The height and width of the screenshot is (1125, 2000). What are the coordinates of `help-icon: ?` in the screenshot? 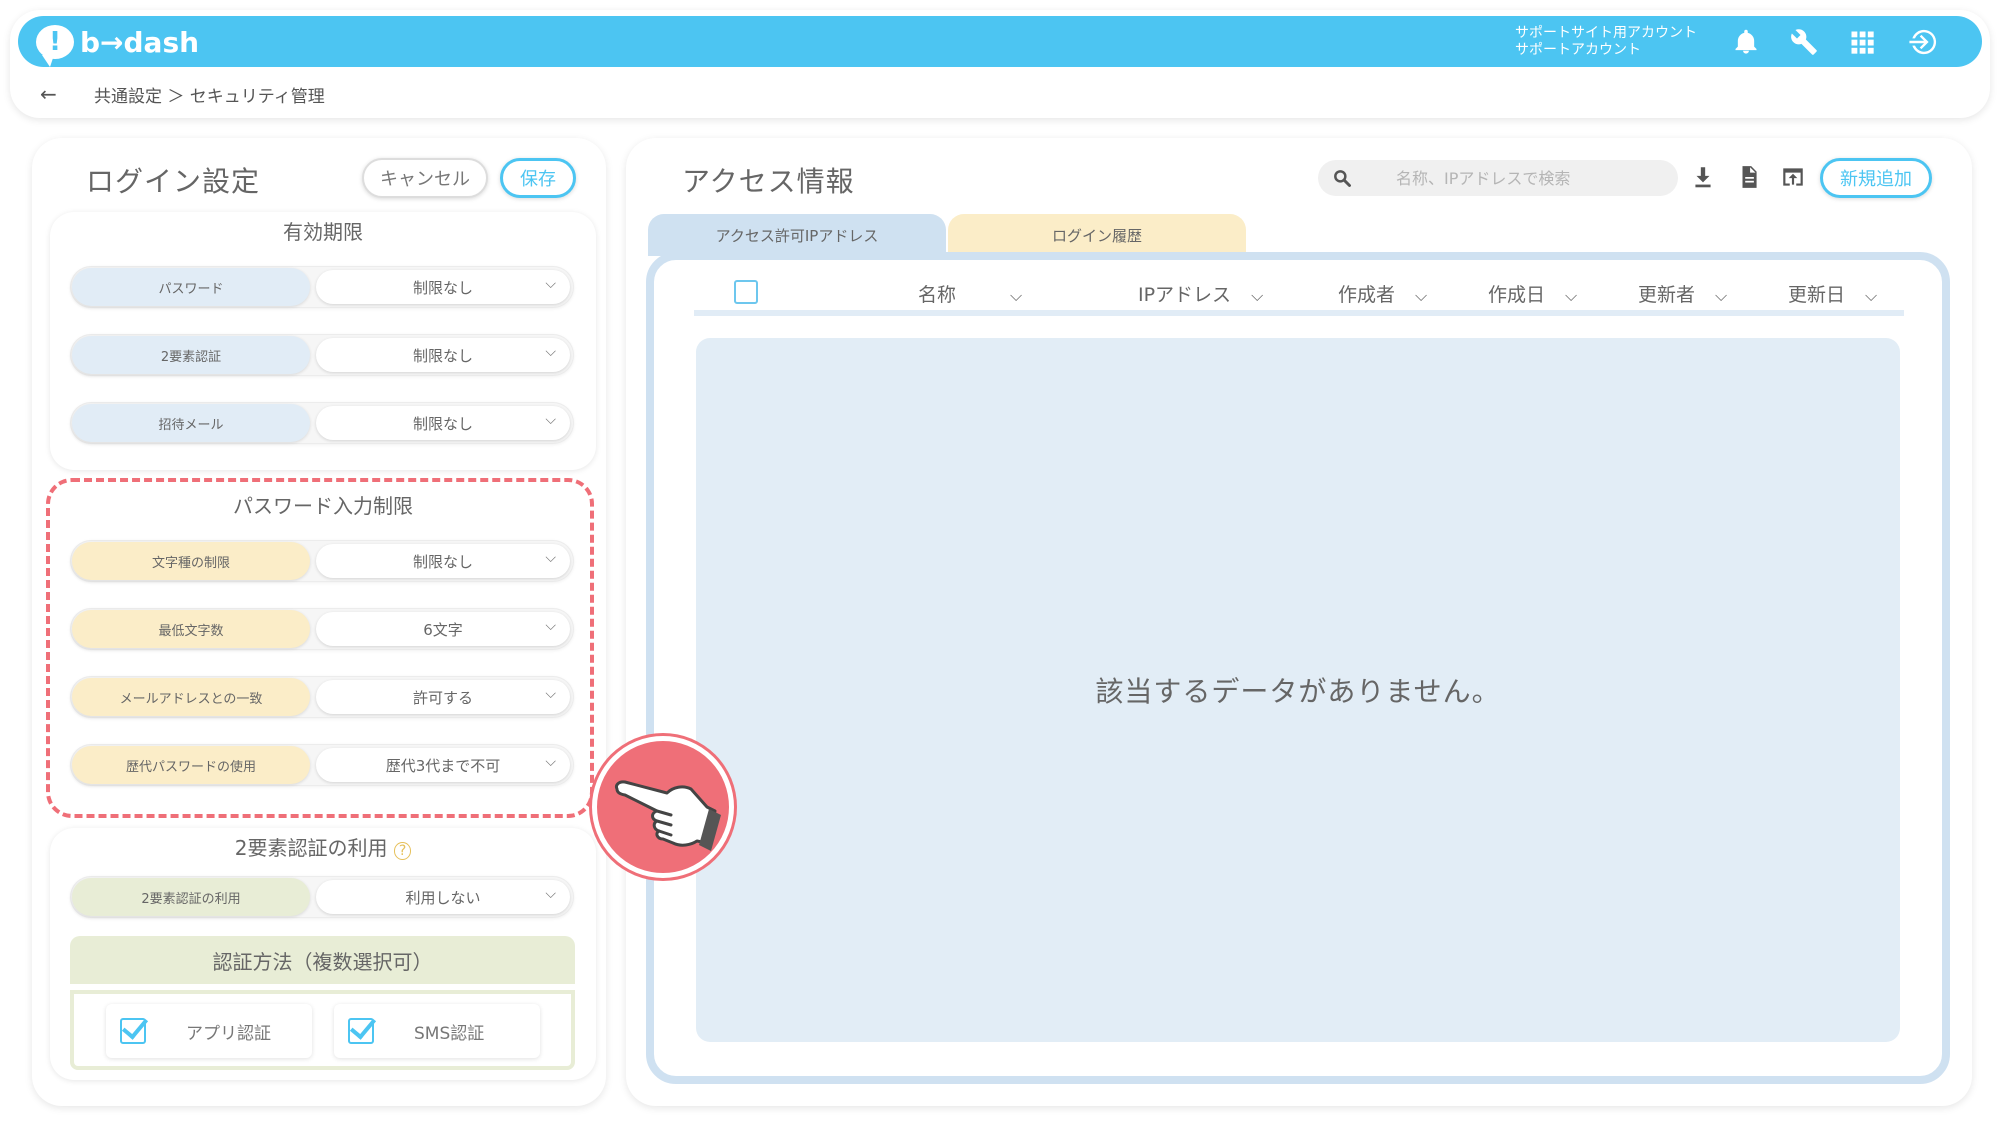 It's located at (402, 851).